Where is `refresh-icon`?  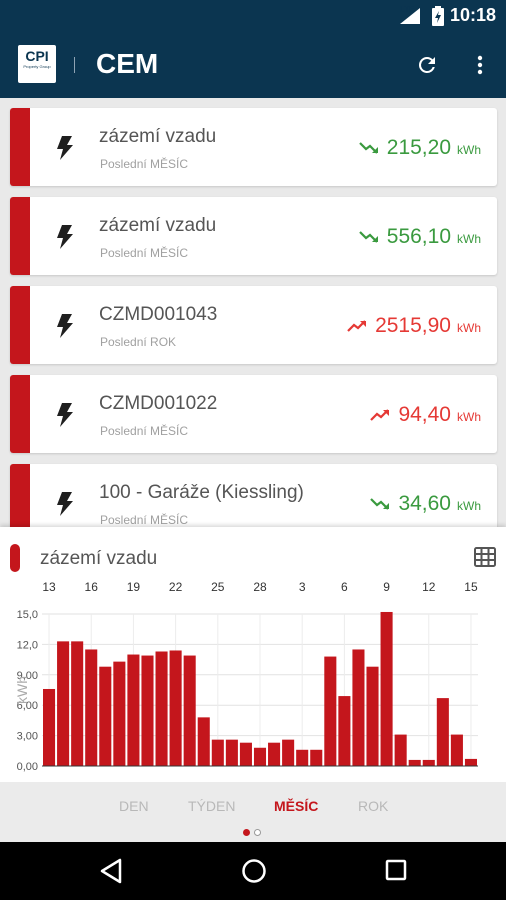 refresh-icon is located at coordinates (427, 64).